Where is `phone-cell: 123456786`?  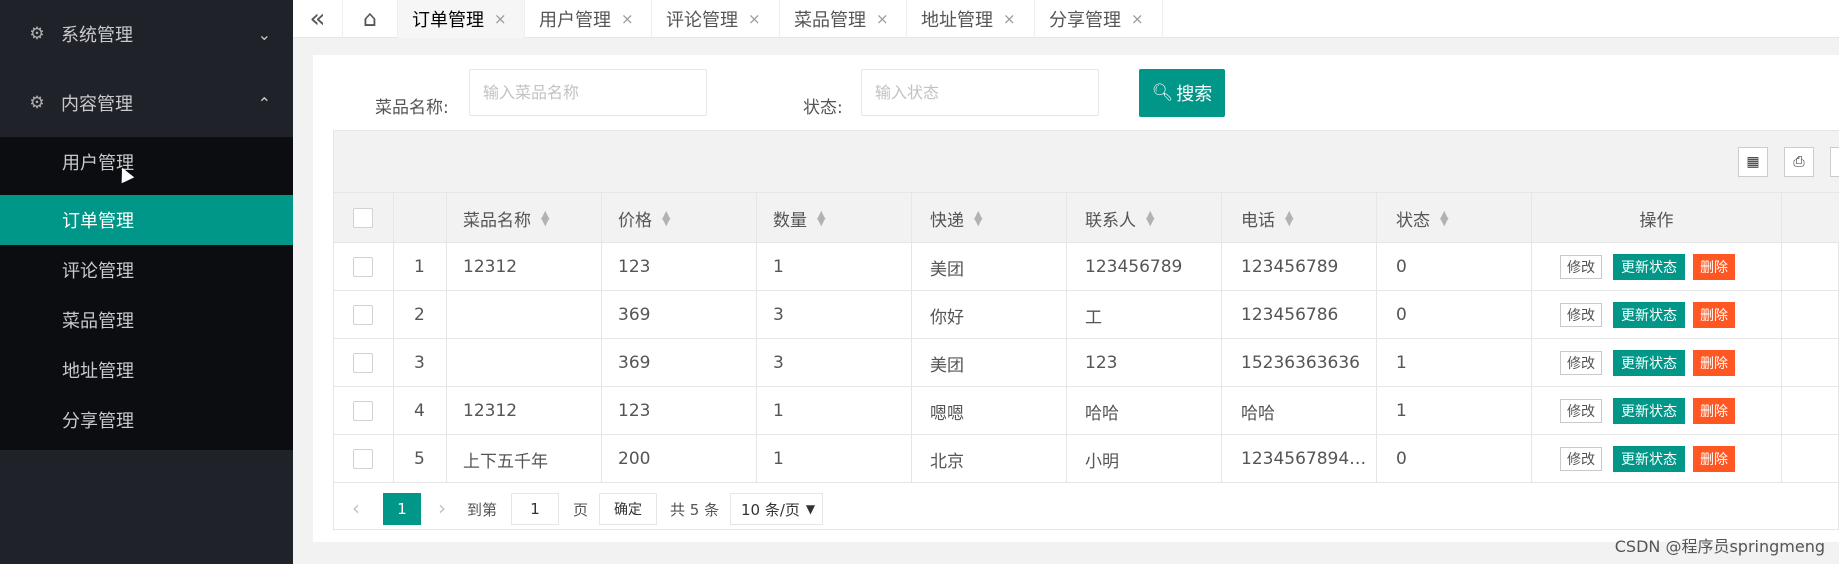
phone-cell: 123456786 is located at coordinates (1299, 315).